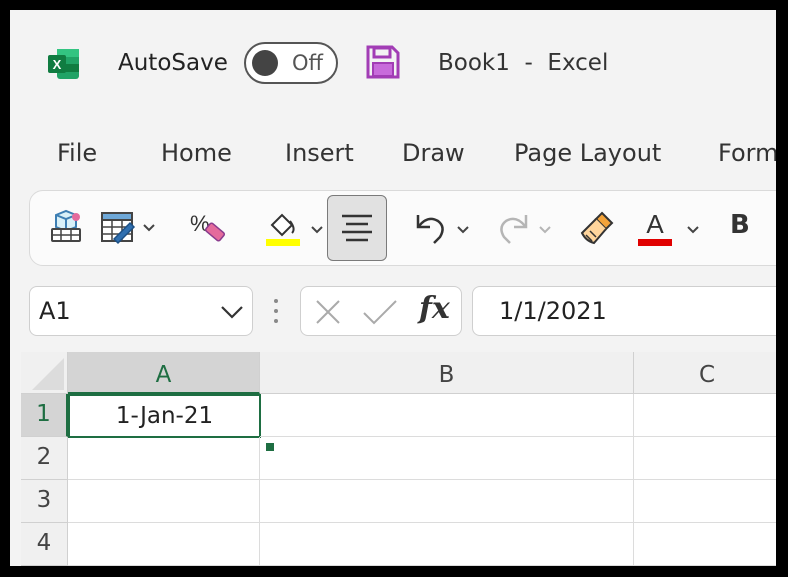 This screenshot has width=788, height=577. Describe the element at coordinates (196, 153) in the screenshot. I see `tab-home: Home` at that location.